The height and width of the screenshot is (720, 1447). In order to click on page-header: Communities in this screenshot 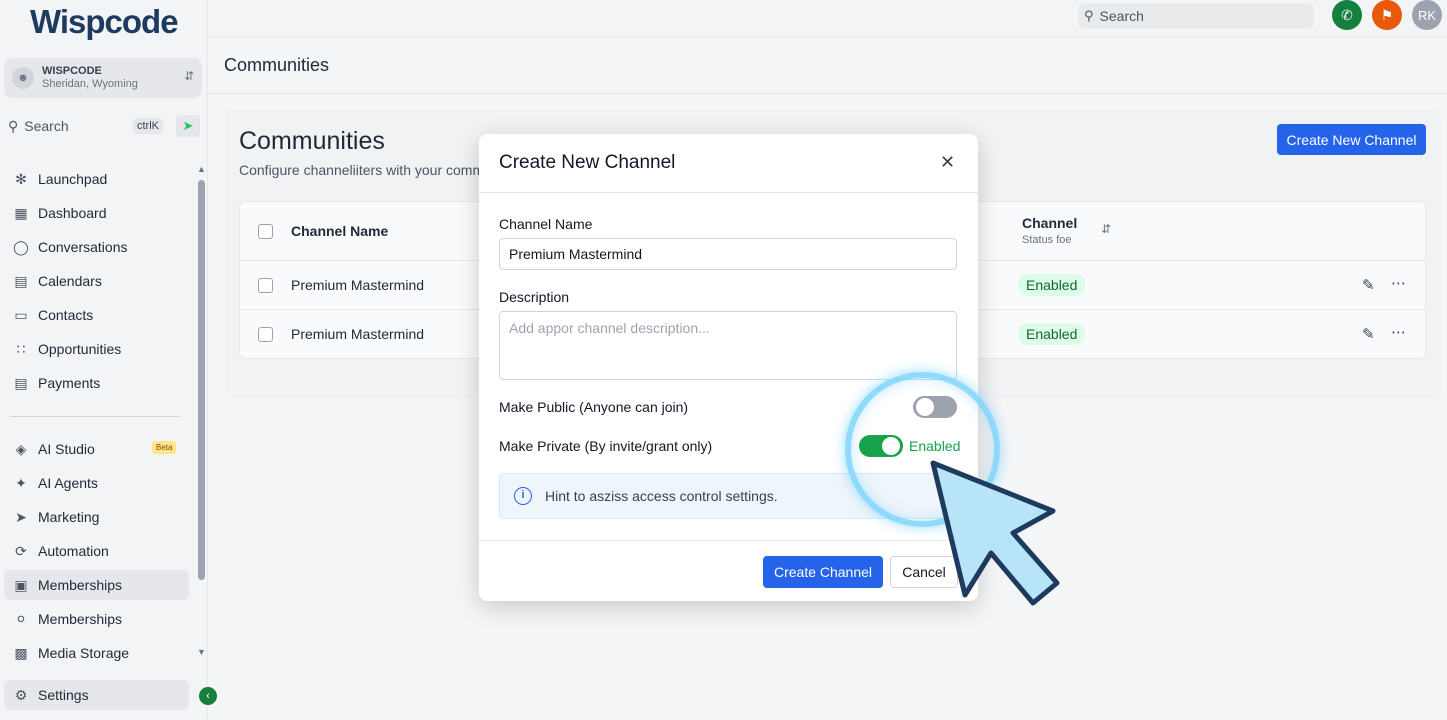, I will do `click(827, 66)`.